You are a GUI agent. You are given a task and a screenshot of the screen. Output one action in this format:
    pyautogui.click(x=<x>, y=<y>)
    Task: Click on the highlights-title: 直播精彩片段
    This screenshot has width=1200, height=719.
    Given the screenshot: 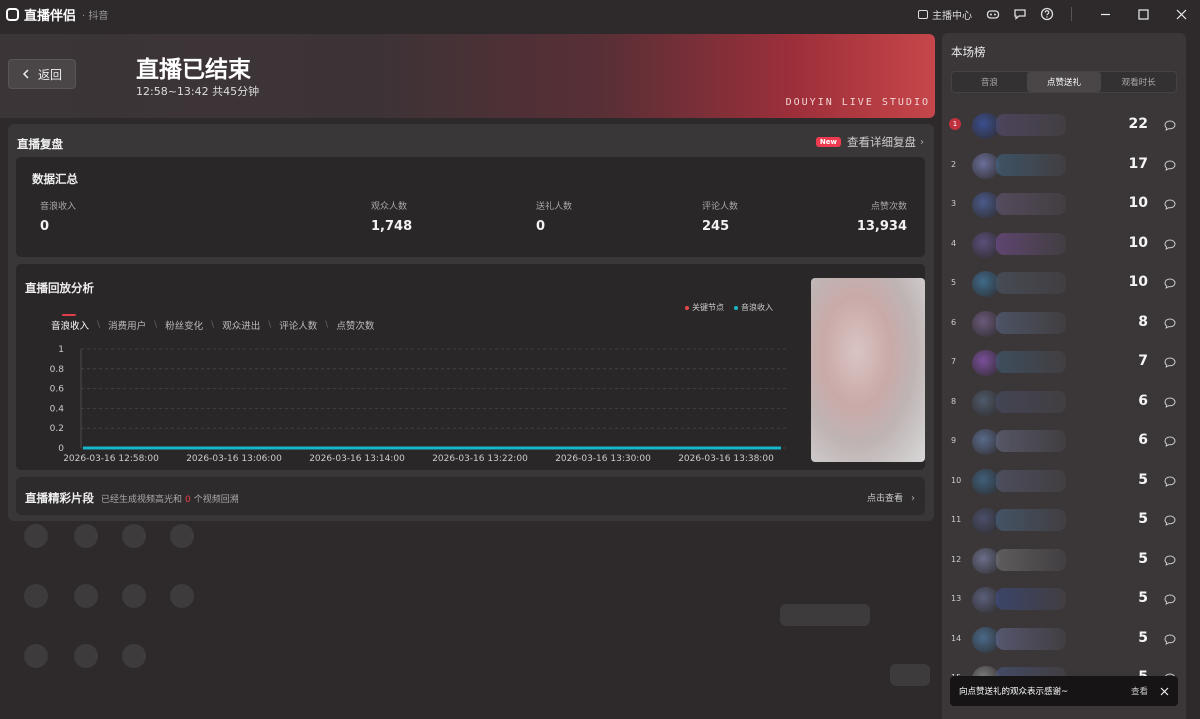 What is the action you would take?
    pyautogui.click(x=59, y=498)
    